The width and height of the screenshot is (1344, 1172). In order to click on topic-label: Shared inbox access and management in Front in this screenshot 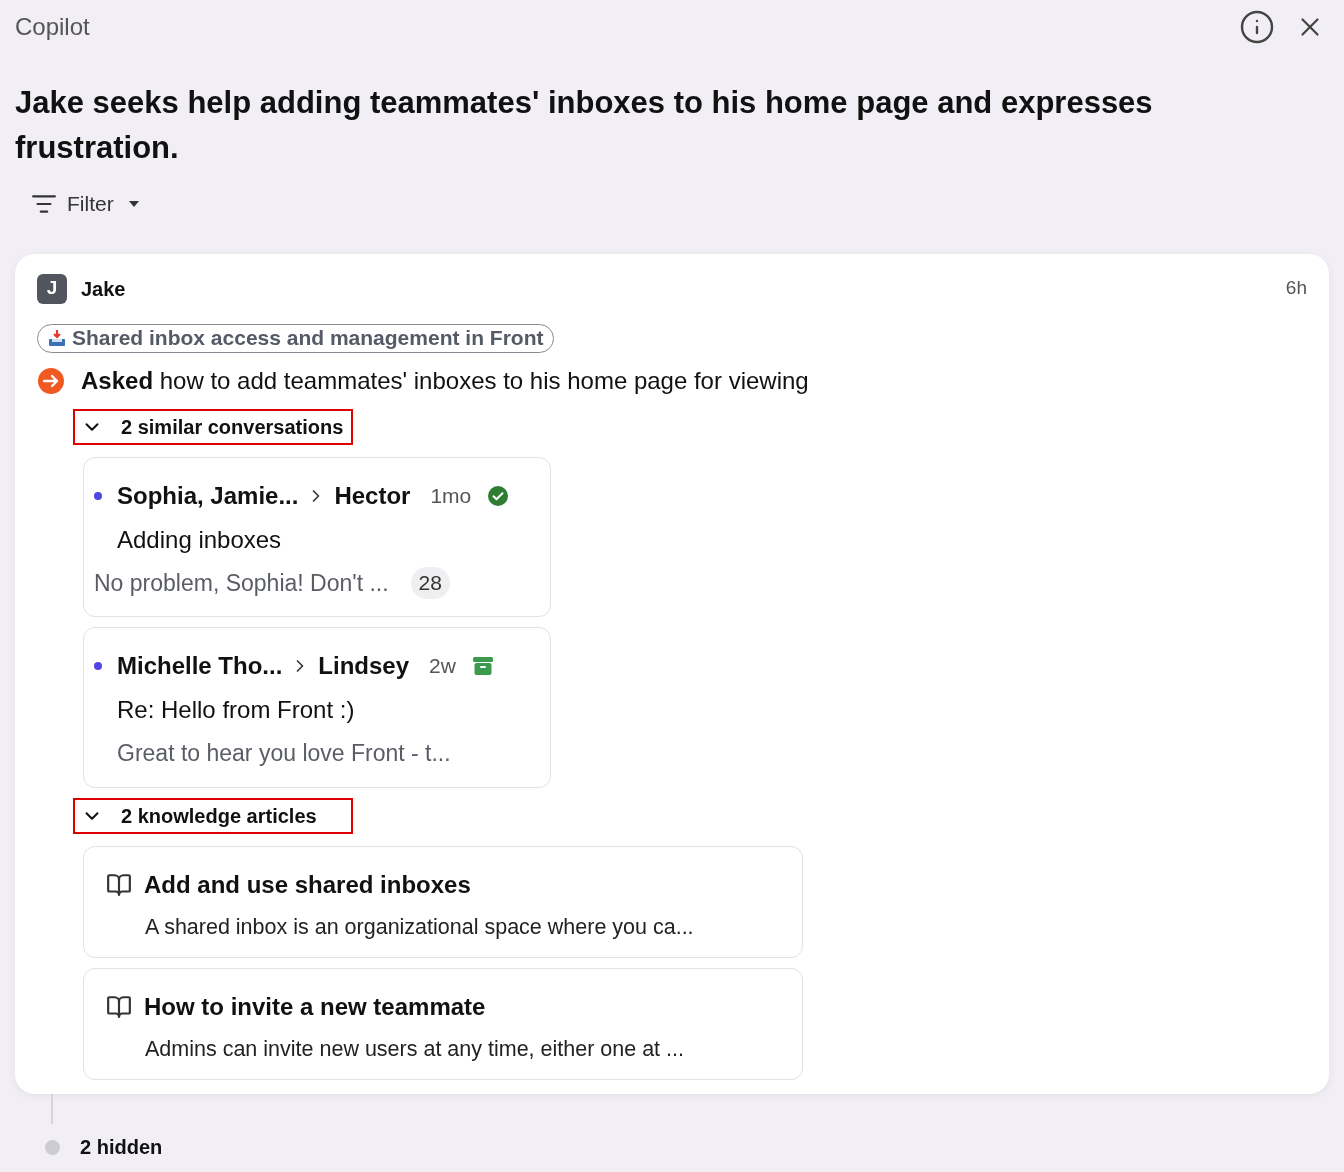, I will do `click(308, 338)`.